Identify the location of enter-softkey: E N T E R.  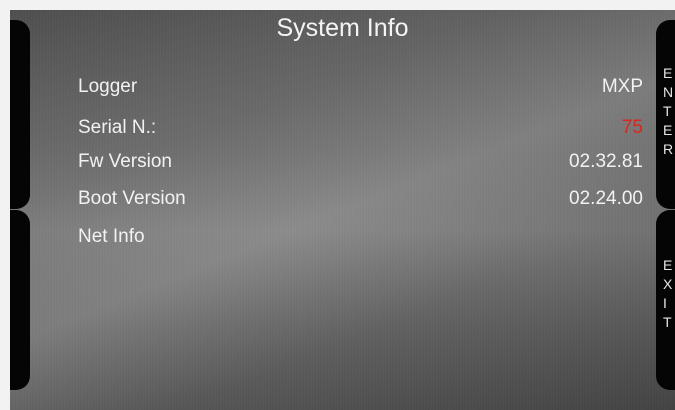
(665, 114).